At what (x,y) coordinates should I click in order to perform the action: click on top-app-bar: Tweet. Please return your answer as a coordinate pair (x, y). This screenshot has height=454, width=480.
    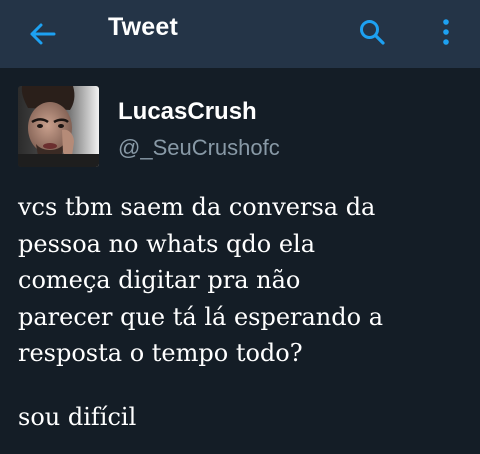
    Looking at the image, I should click on (240, 34).